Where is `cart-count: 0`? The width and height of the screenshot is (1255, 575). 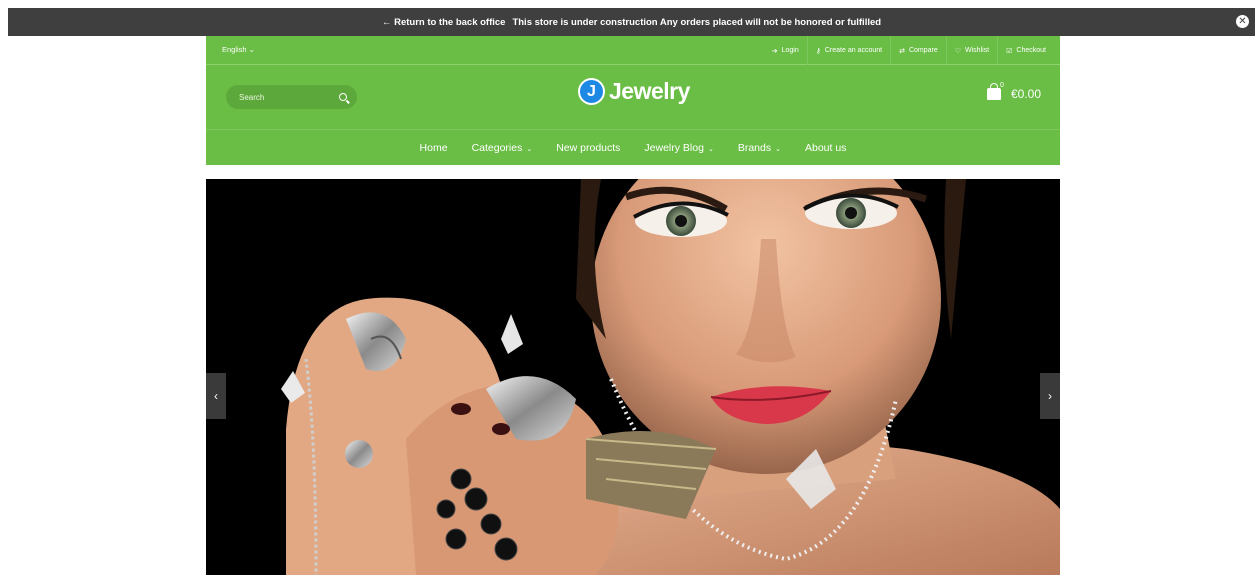 cart-count: 0 is located at coordinates (1001, 85).